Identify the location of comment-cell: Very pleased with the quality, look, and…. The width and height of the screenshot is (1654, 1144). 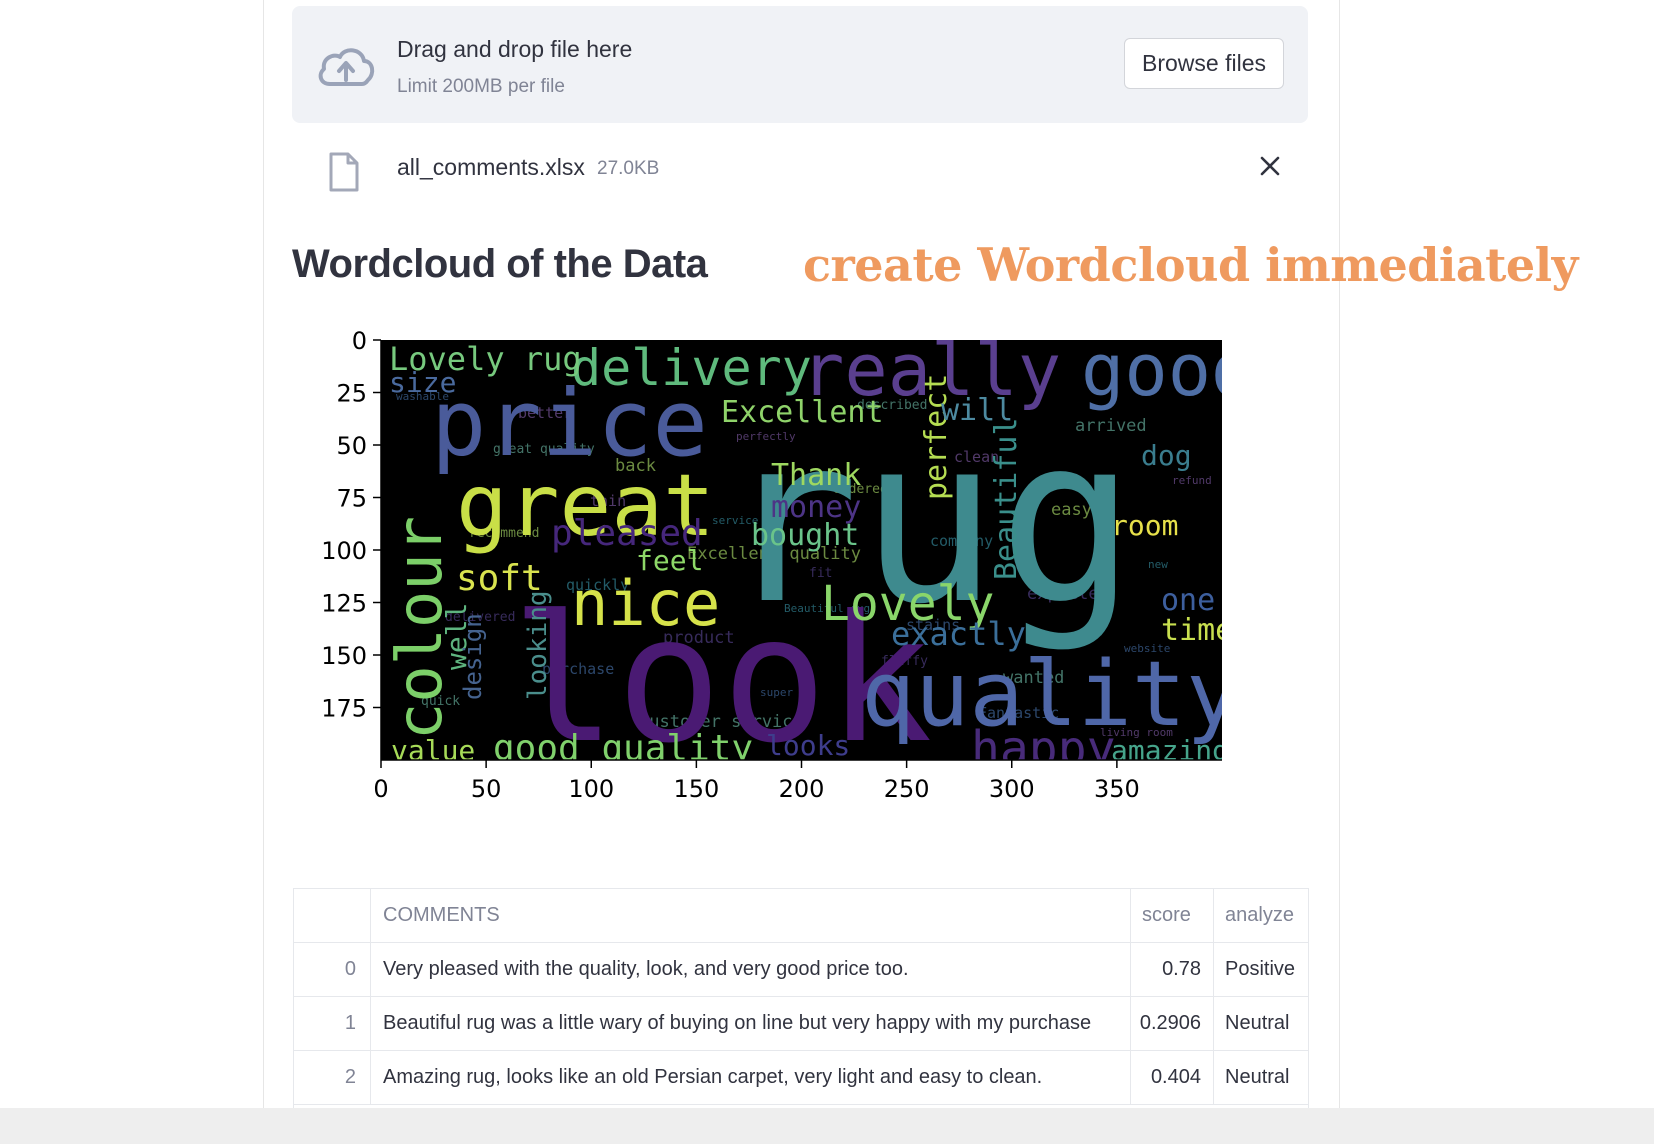
(751, 969).